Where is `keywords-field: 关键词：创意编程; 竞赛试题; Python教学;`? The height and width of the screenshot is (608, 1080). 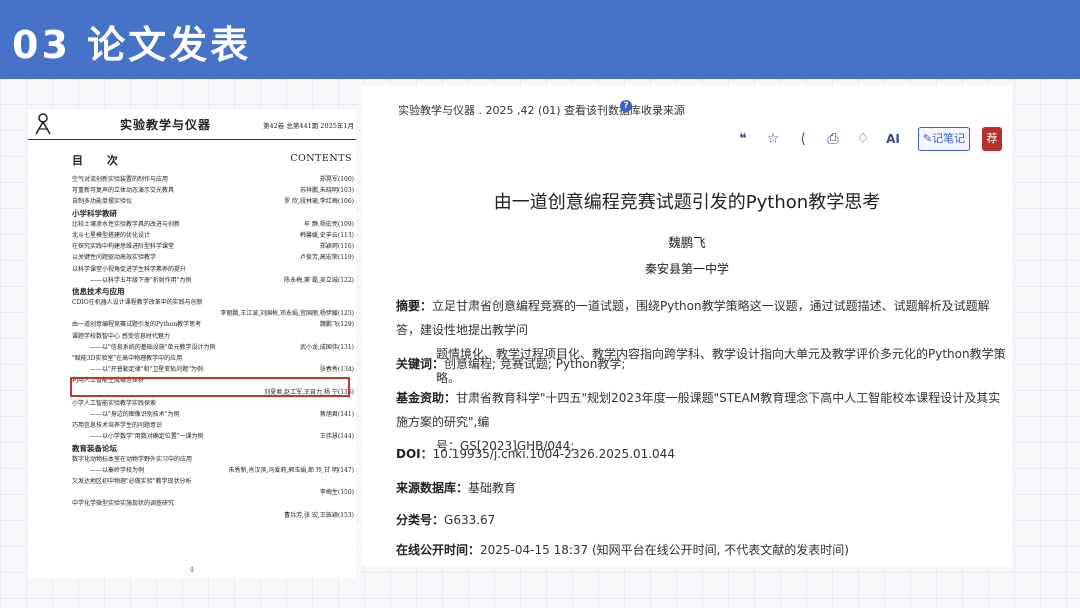 keywords-field: 关键词：创意编程; 竞赛试题; Python教学; is located at coordinates (701, 364).